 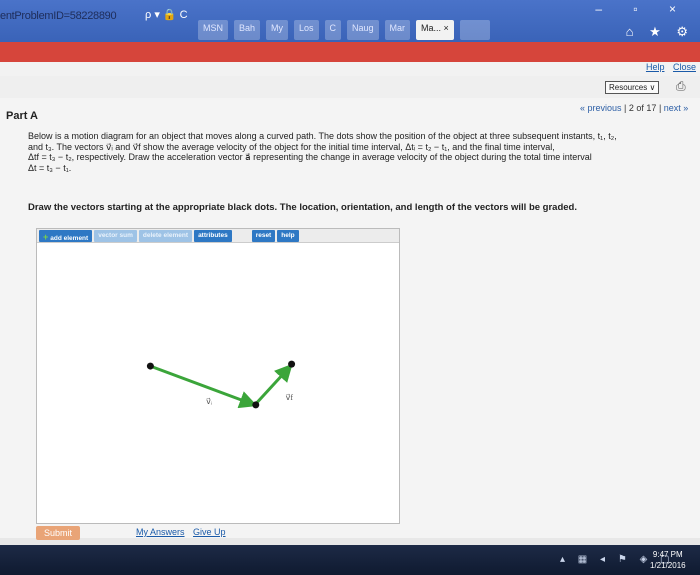 What do you see at coordinates (474, 30) in the screenshot?
I see `new-tab-button` at bounding box center [474, 30].